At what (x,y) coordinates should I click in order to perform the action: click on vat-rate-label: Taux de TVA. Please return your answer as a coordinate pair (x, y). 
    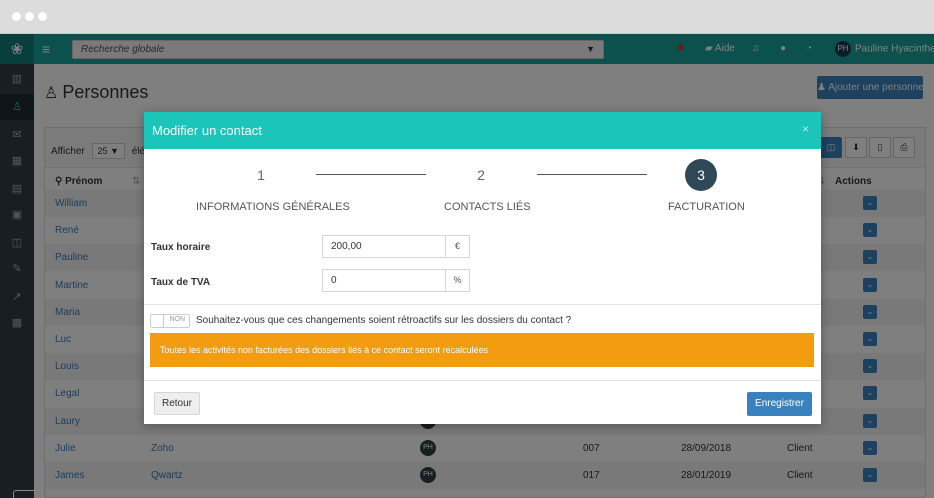
    Looking at the image, I should click on (181, 282).